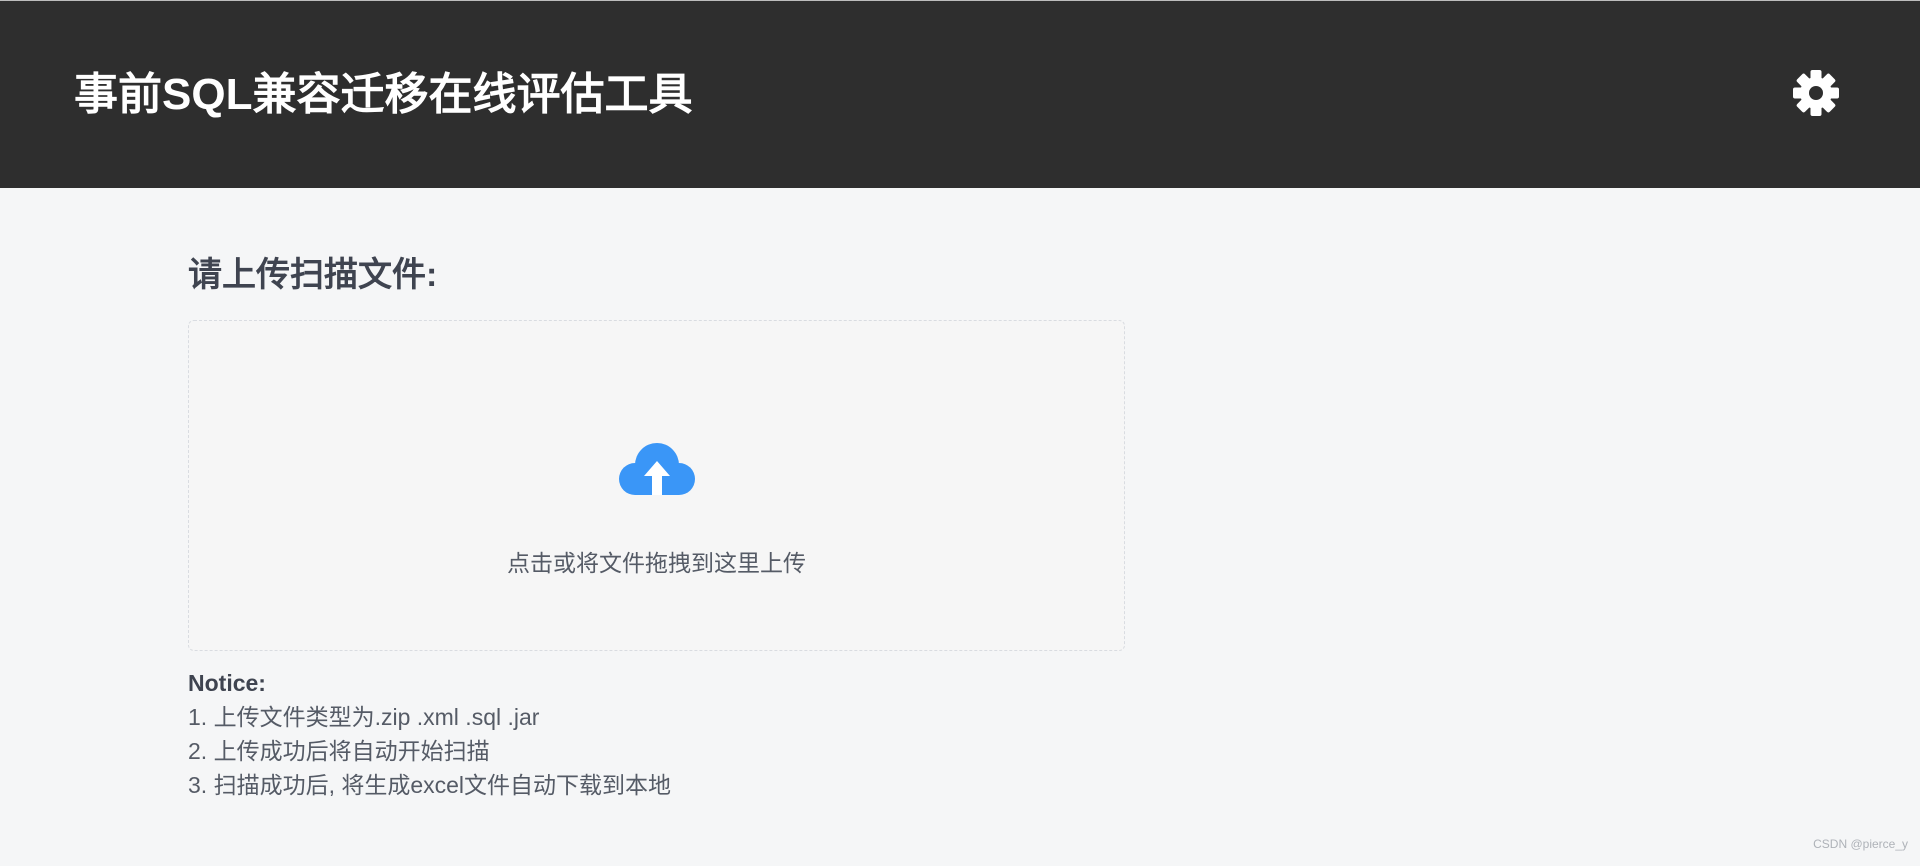 The width and height of the screenshot is (1920, 866). What do you see at coordinates (364, 717) in the screenshot?
I see `notice-item: 1. 上传文件类型为.zip .xml .sql .jar` at bounding box center [364, 717].